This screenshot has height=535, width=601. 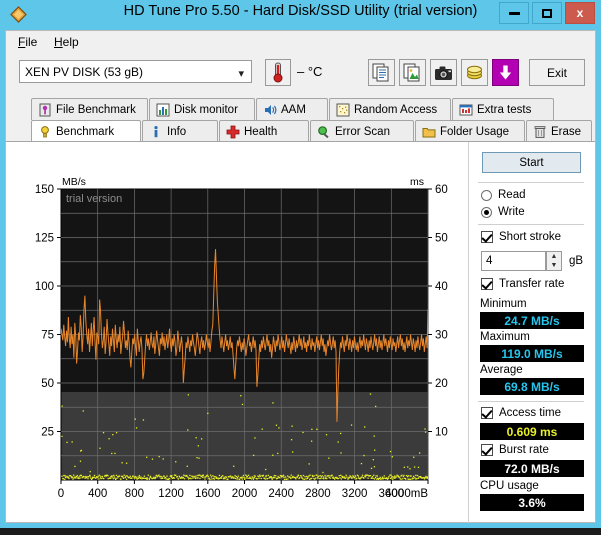 I want to click on tab-health: Health, so click(x=264, y=131).